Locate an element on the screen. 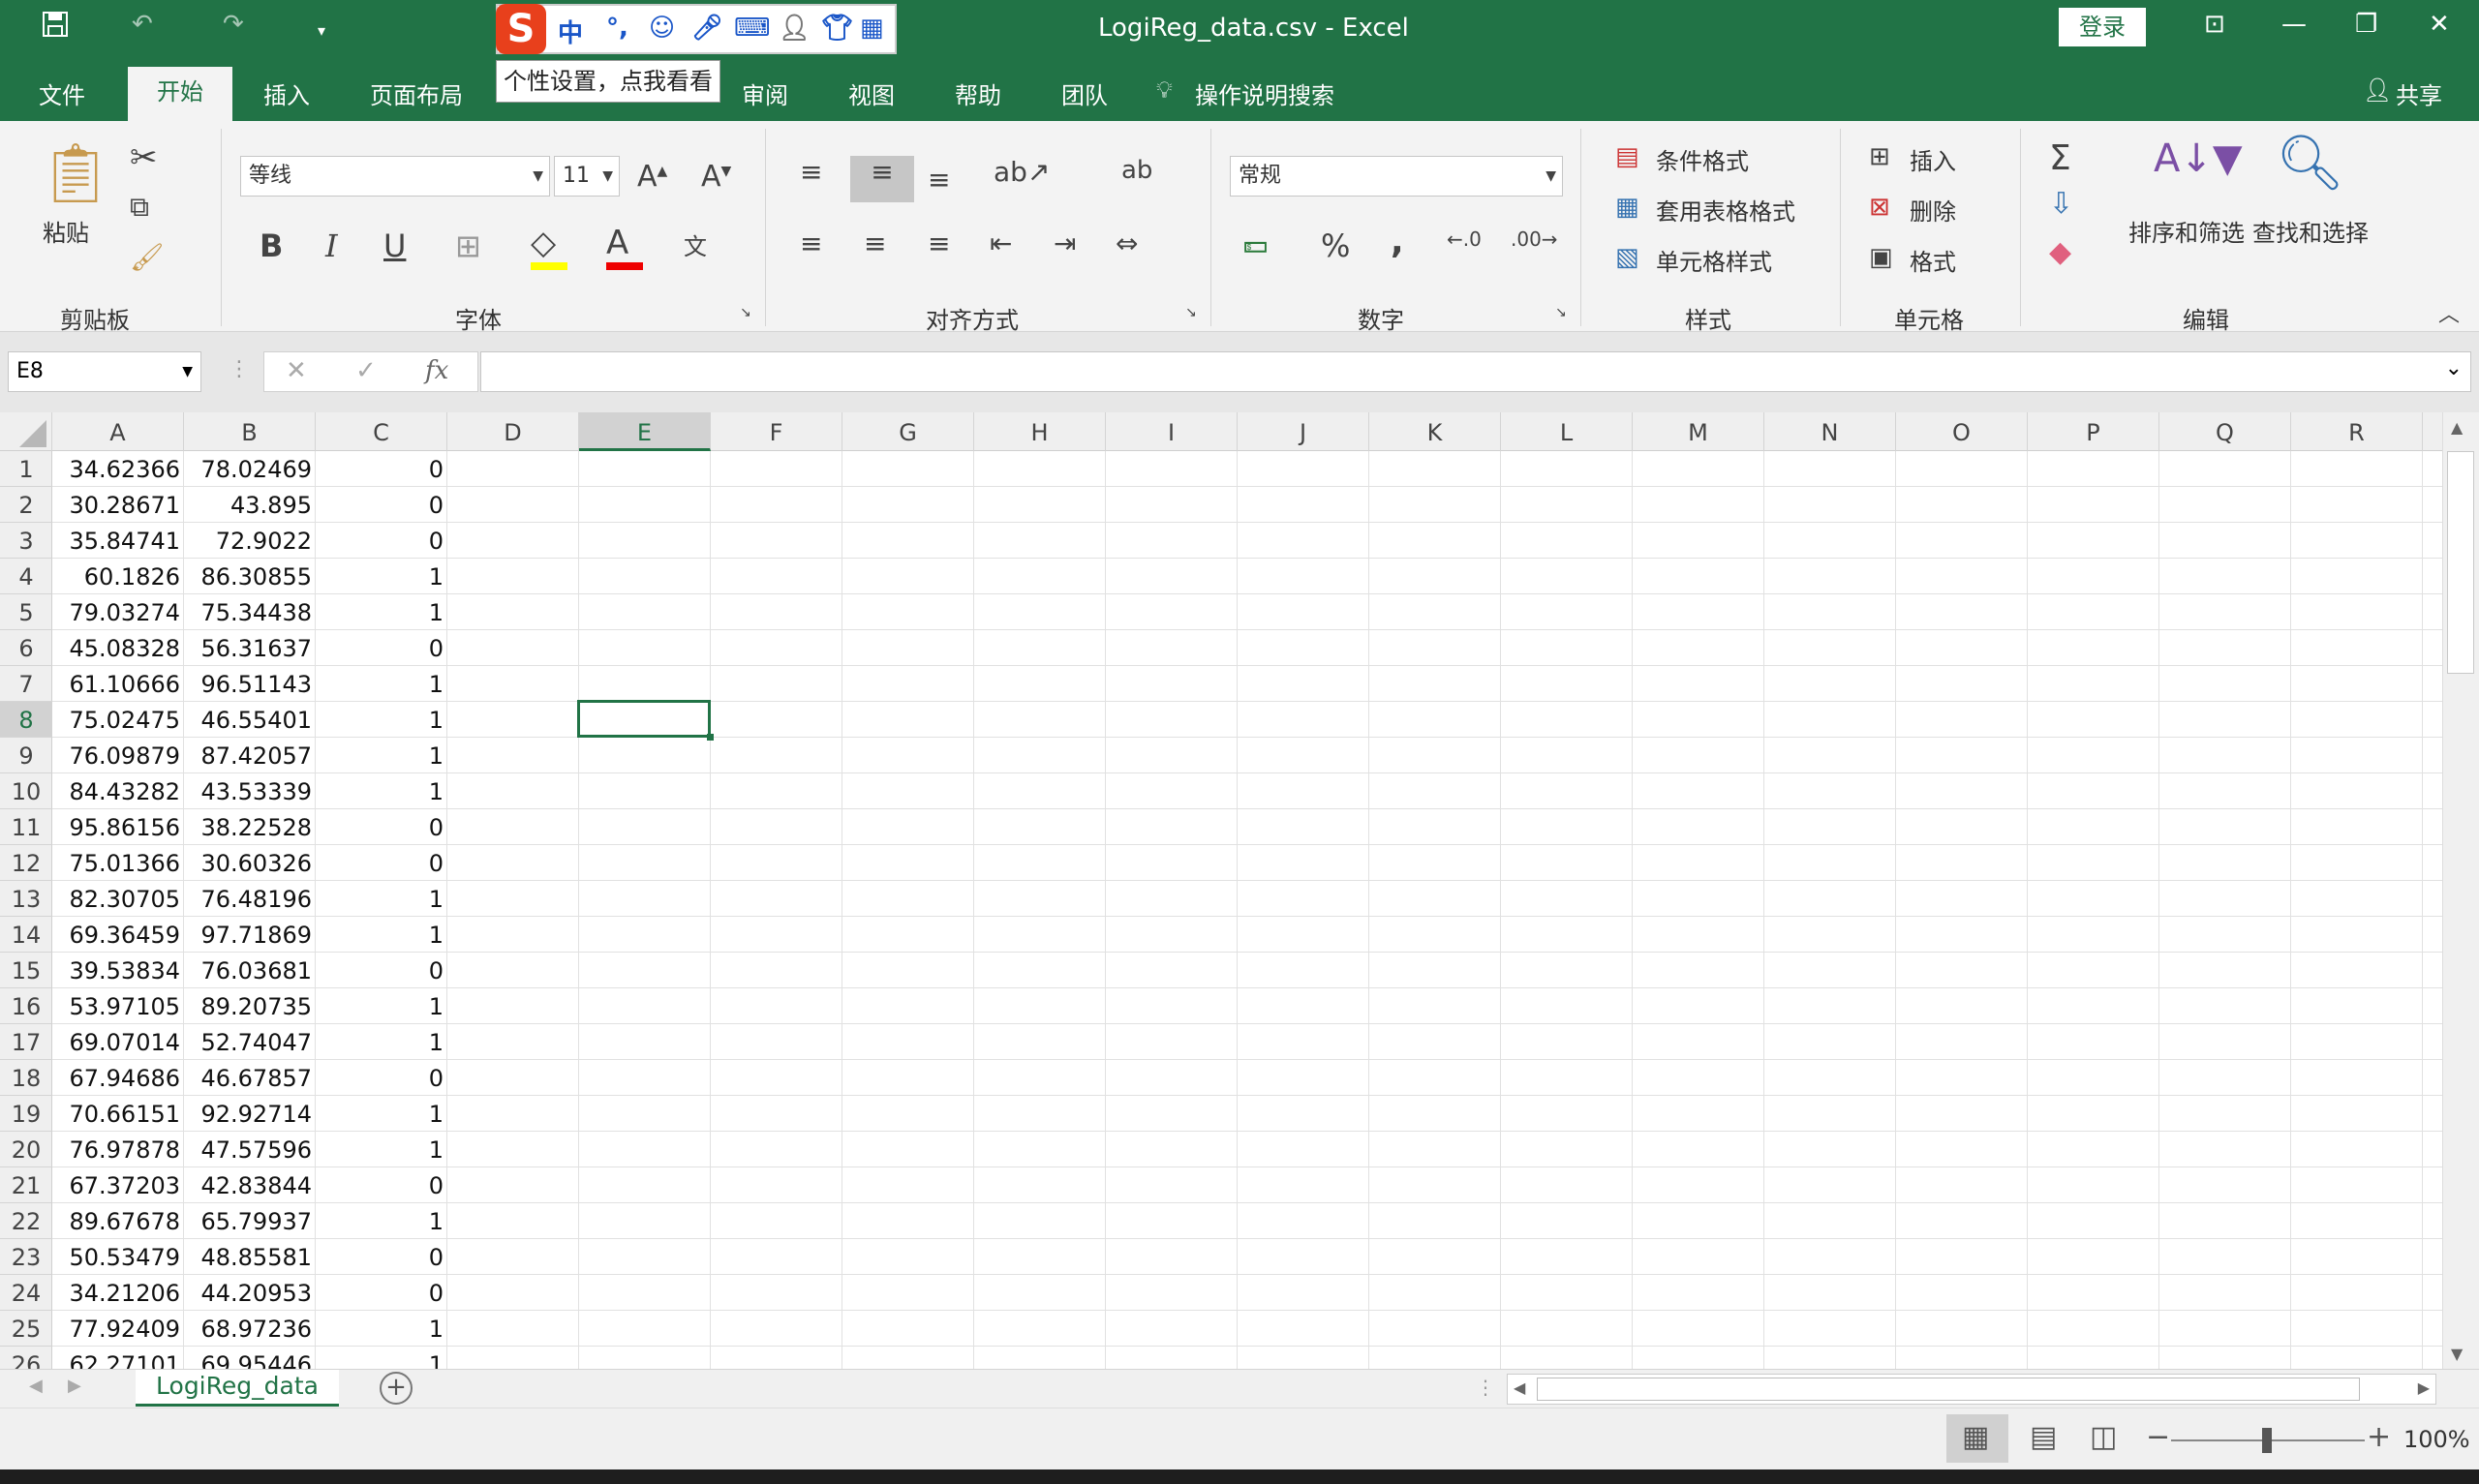 The height and width of the screenshot is (1484, 2479). font-dialog-launcher-icon: ↘ is located at coordinates (745, 312).